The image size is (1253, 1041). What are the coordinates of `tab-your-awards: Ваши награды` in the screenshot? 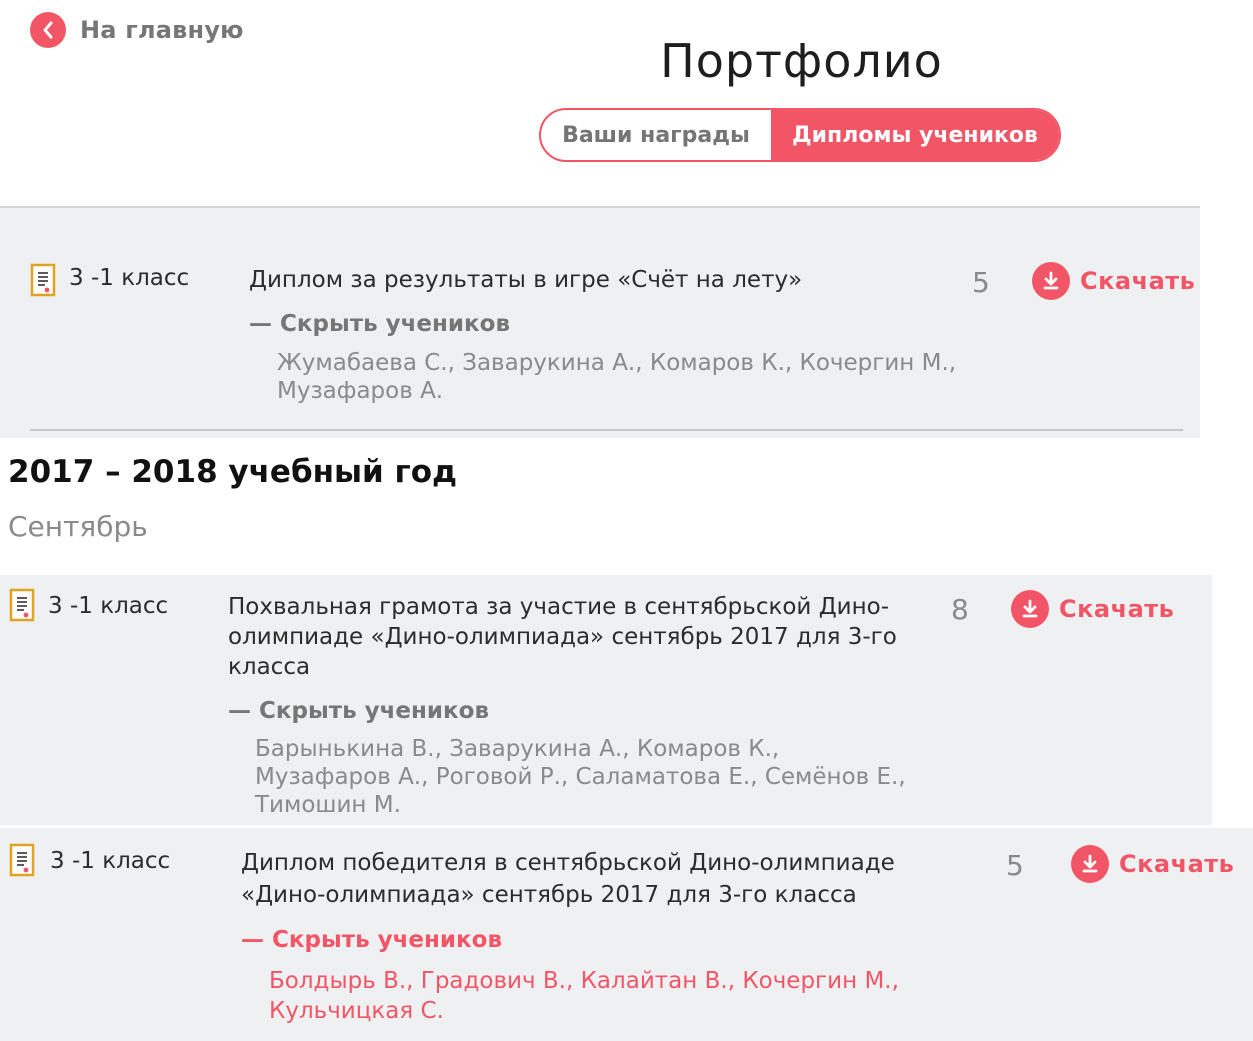 It's located at (656, 135).